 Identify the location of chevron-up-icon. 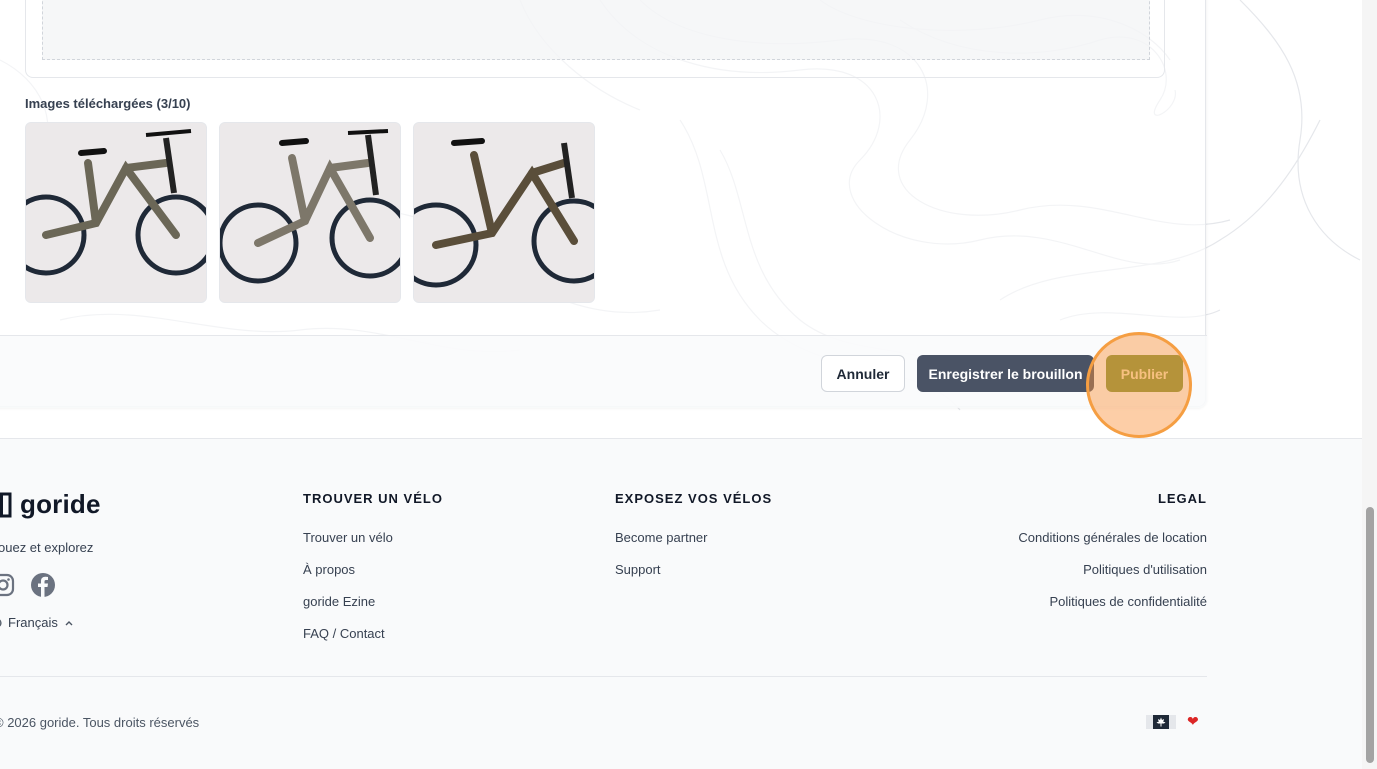
(69, 622).